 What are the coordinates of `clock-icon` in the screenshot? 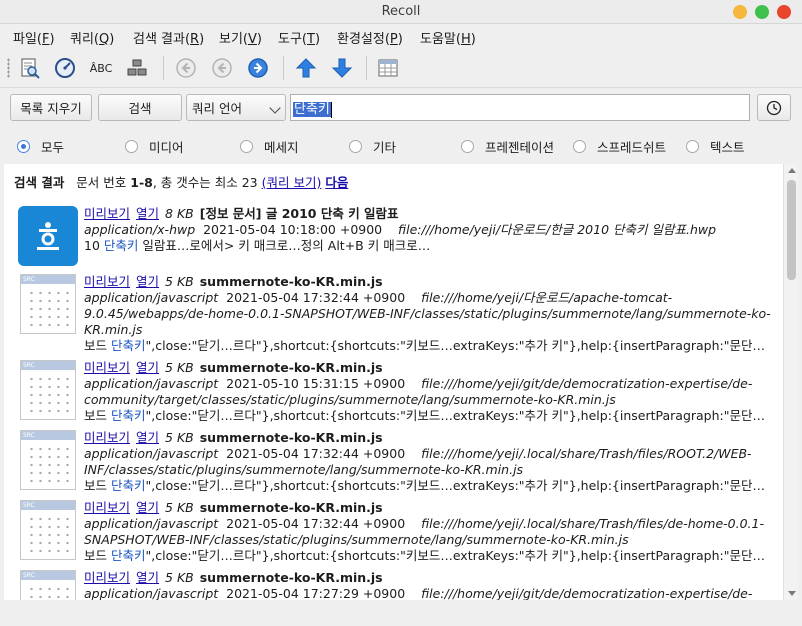 It's located at (774, 107).